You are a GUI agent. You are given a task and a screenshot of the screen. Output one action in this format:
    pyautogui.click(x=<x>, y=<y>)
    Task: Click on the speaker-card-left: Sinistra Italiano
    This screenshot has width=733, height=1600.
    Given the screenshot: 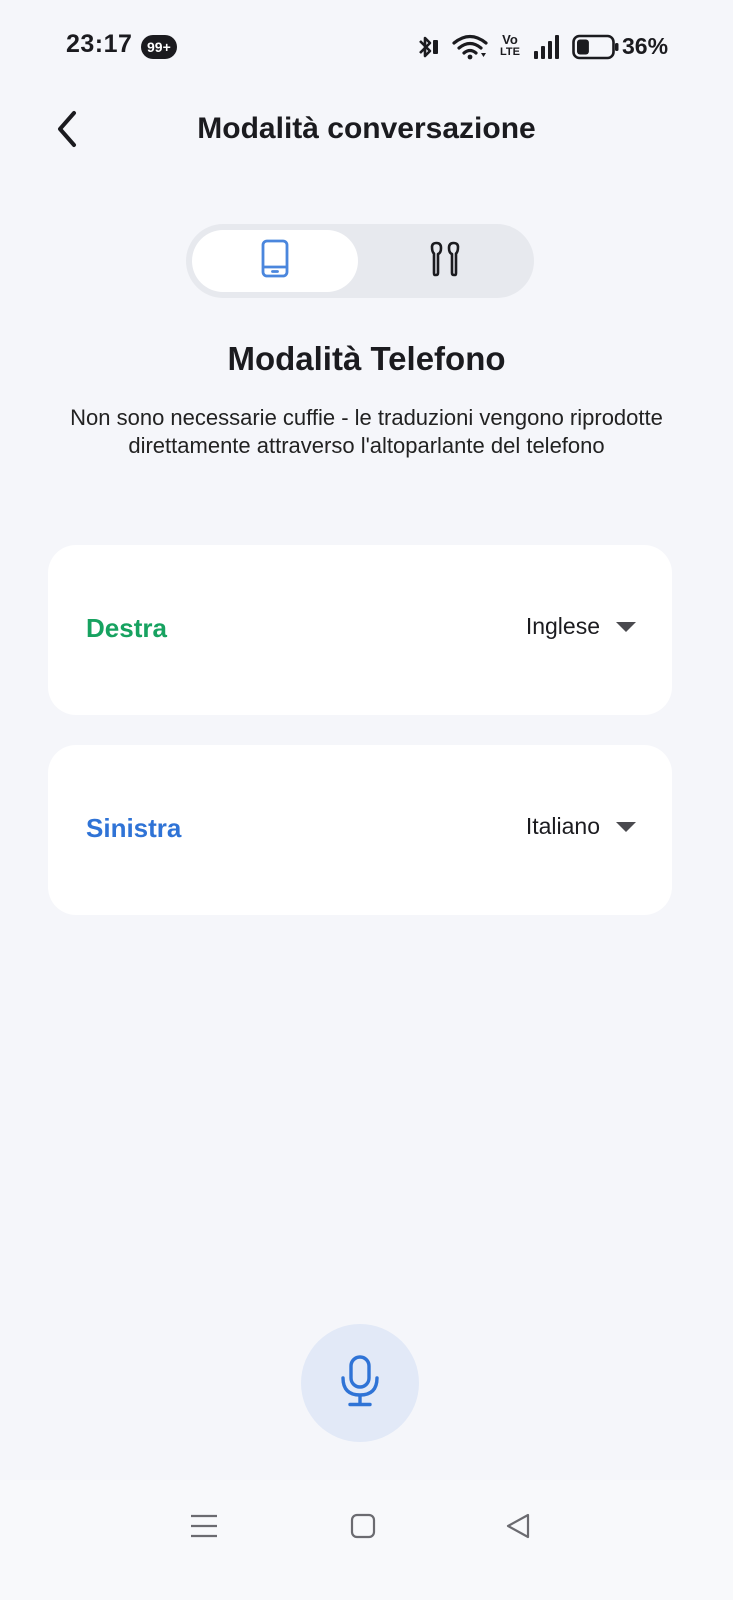 What is the action you would take?
    pyautogui.click(x=360, y=830)
    